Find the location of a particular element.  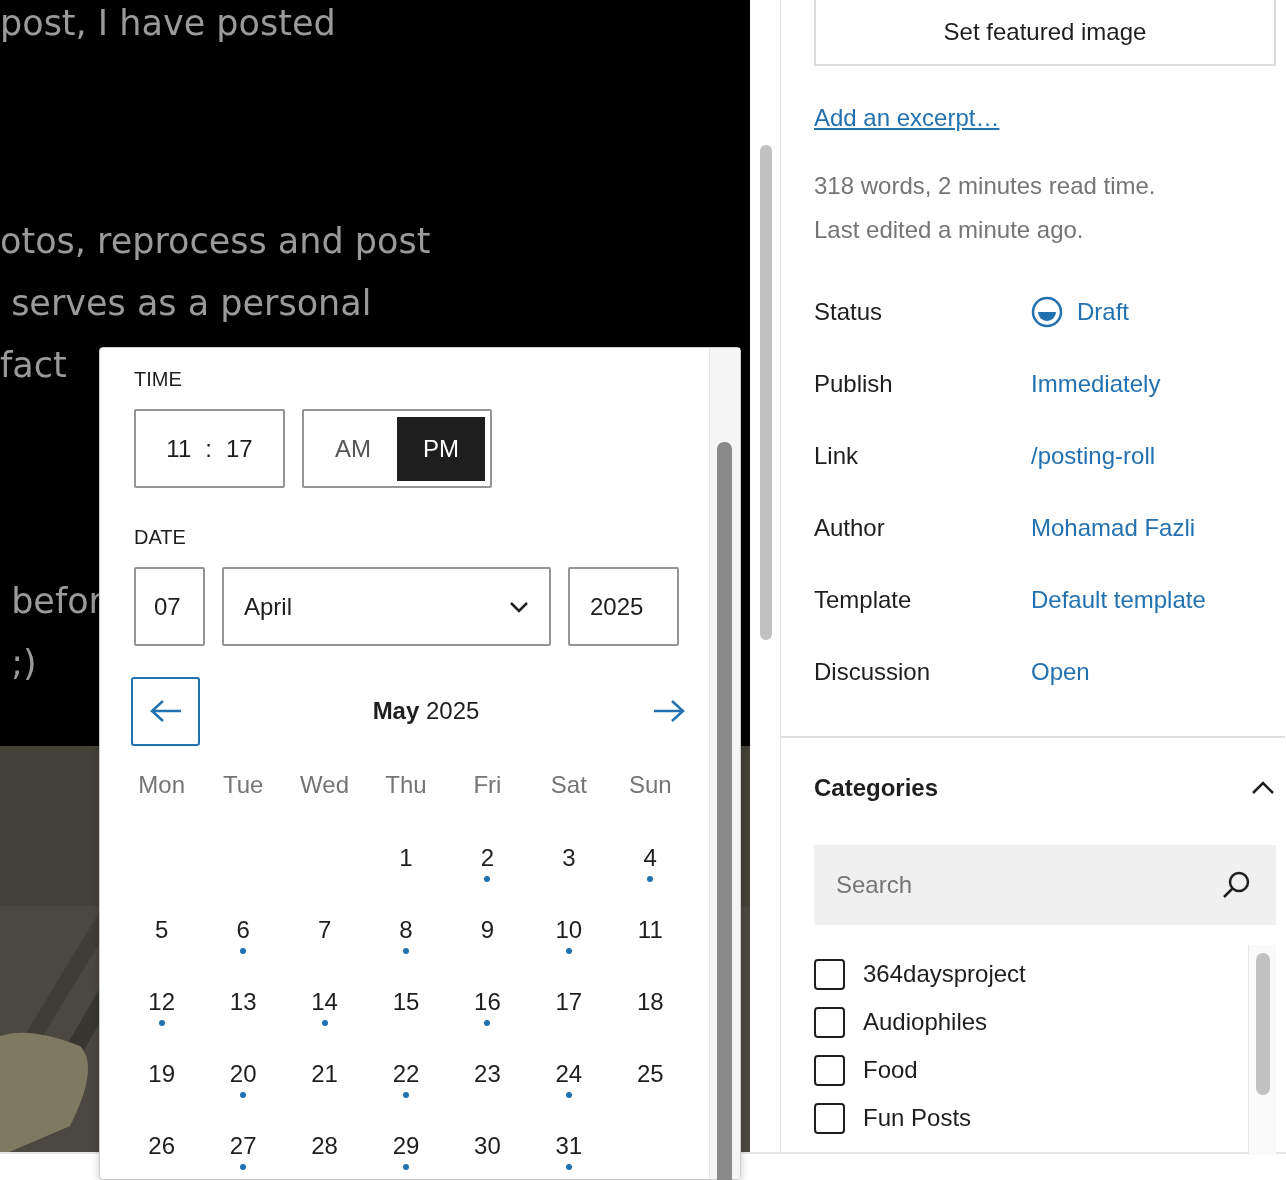

body-text: befor is located at coordinates (56, 601).